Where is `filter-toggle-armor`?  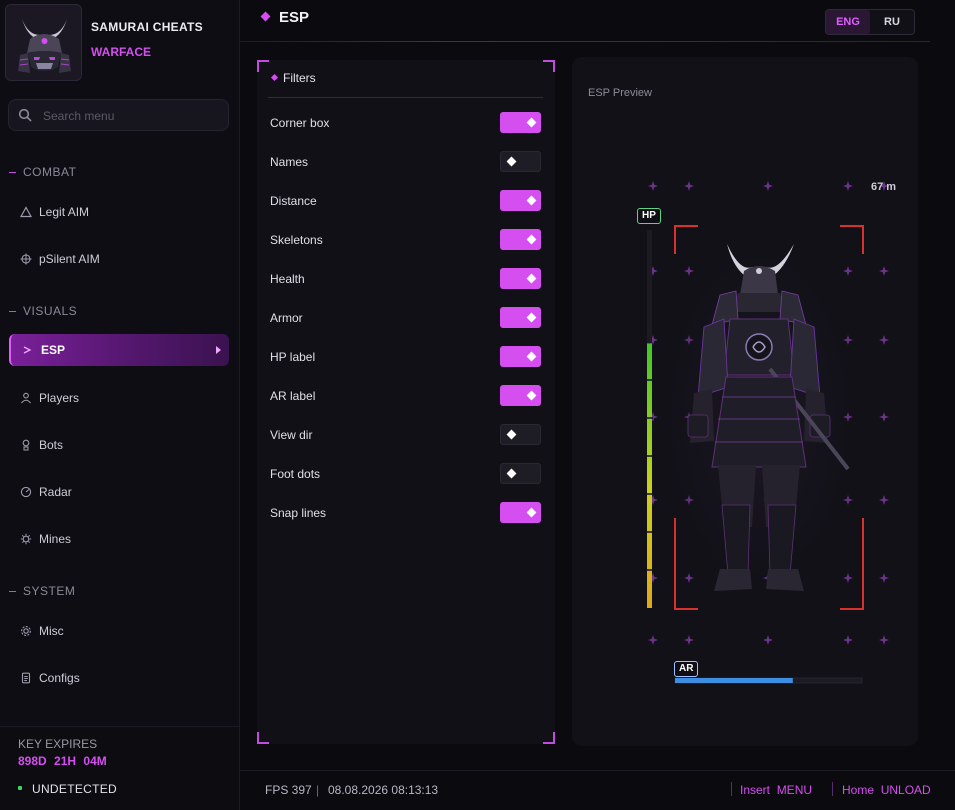 filter-toggle-armor is located at coordinates (520, 317).